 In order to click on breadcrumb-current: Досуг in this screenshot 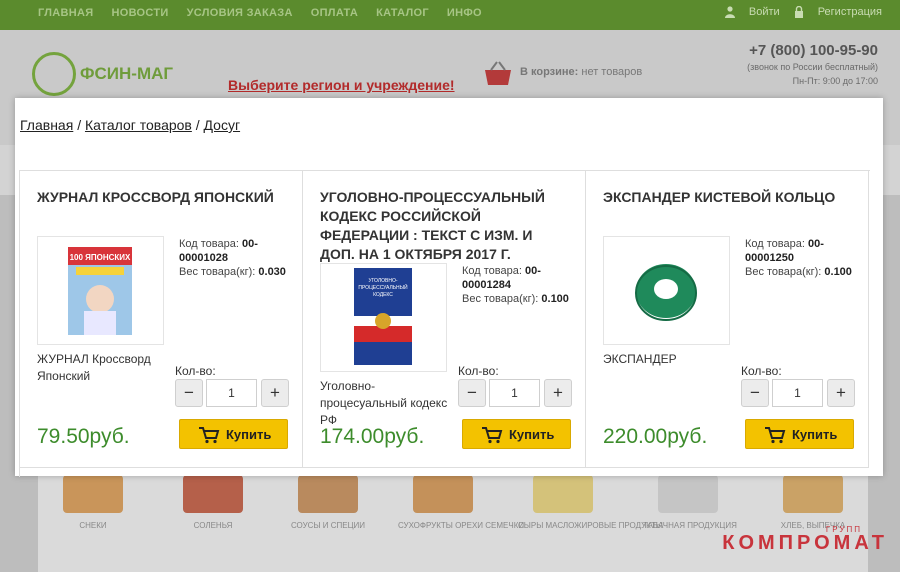, I will do `click(222, 125)`.